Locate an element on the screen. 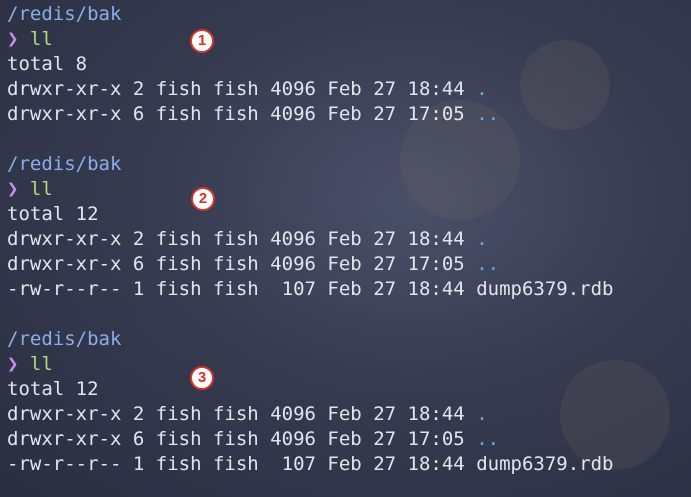 This screenshot has height=497, width=691. step-badge: 2 is located at coordinates (203, 199).